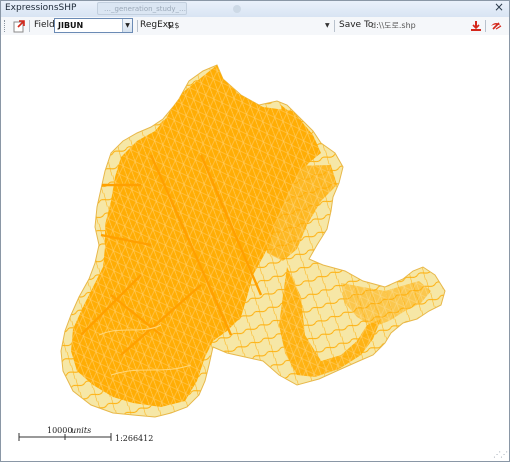 The image size is (510, 465). Describe the element at coordinates (5, 26) in the screenshot. I see `toolbar-grip` at that location.